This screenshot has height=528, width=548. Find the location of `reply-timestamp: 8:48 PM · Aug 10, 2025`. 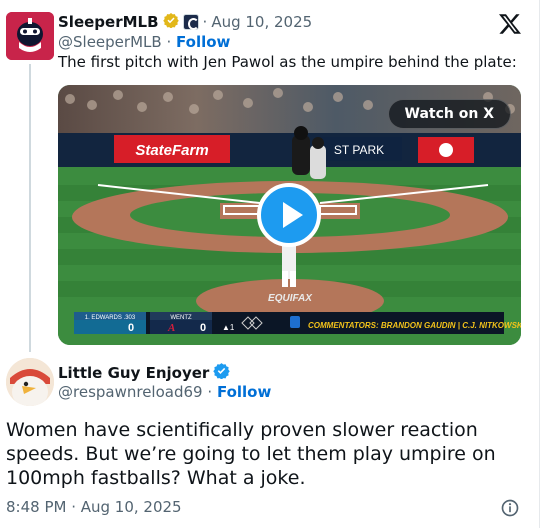

reply-timestamp: 8:48 PM · Aug 10, 2025 is located at coordinates (94, 507).